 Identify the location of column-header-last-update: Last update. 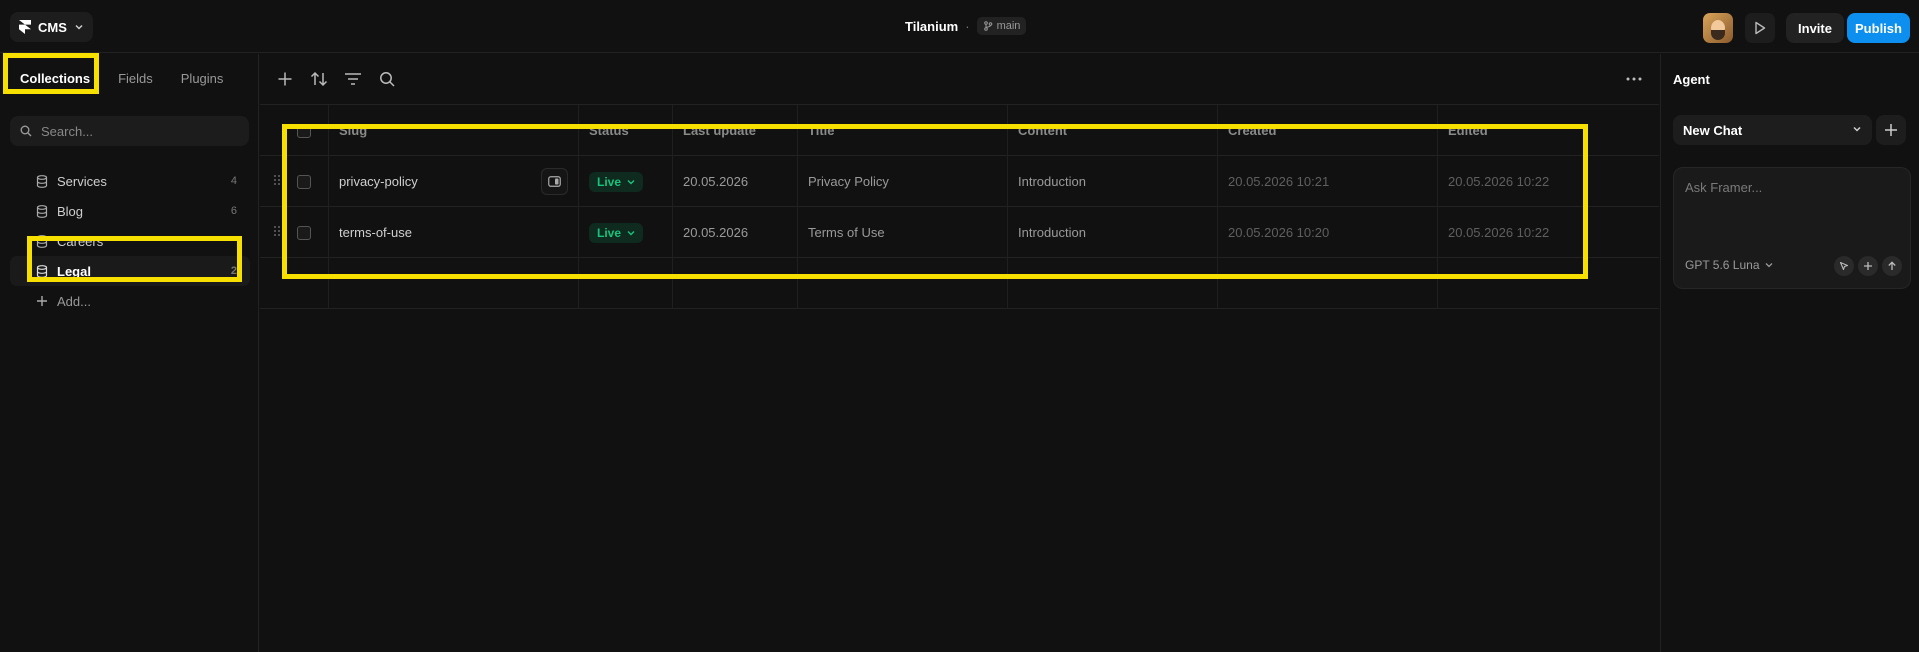
(734, 130).